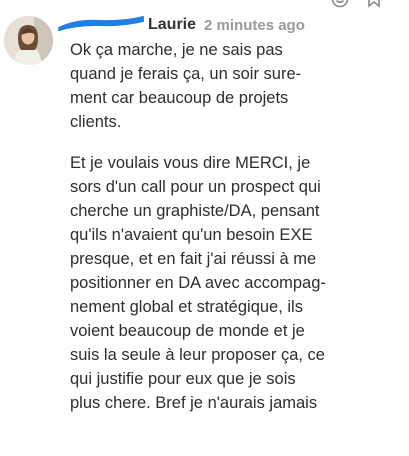 This screenshot has width=409, height=456. I want to click on reaction-button, so click(340, 4).